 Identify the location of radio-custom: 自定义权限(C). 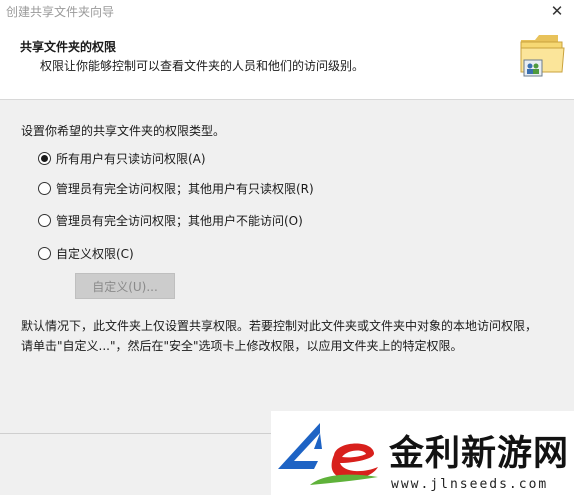
(86, 253).